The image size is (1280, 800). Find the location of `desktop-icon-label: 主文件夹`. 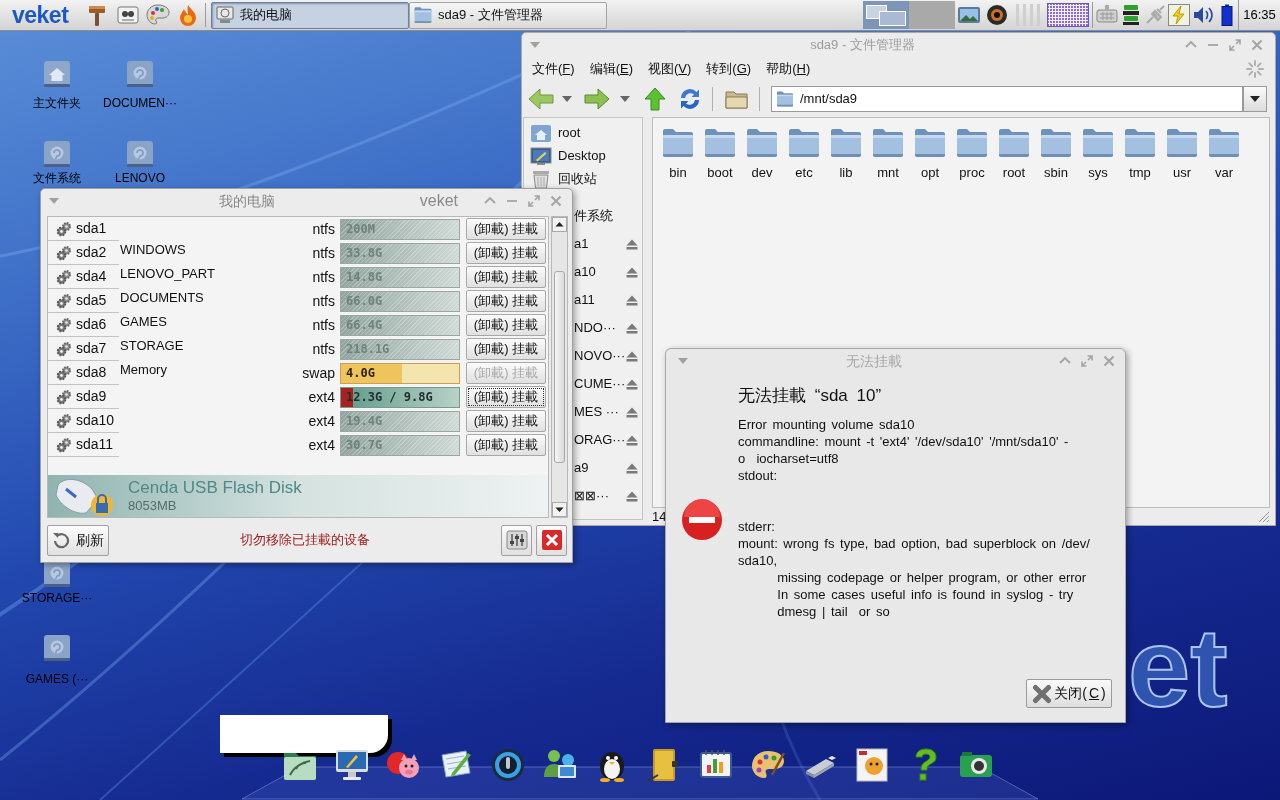

desktop-icon-label: 主文件夹 is located at coordinates (57, 103).